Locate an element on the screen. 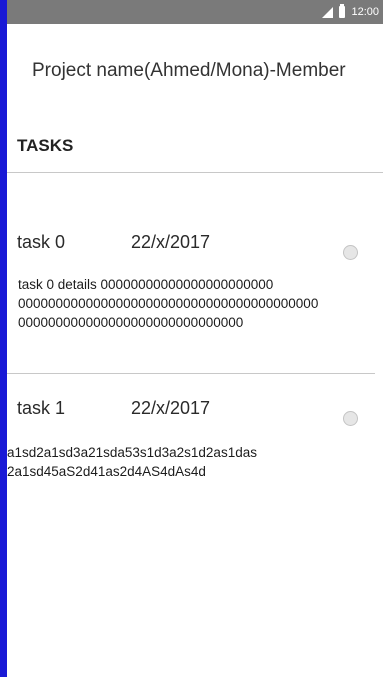 The height and width of the screenshot is (677, 383). battery-icon is located at coordinates (342, 11).